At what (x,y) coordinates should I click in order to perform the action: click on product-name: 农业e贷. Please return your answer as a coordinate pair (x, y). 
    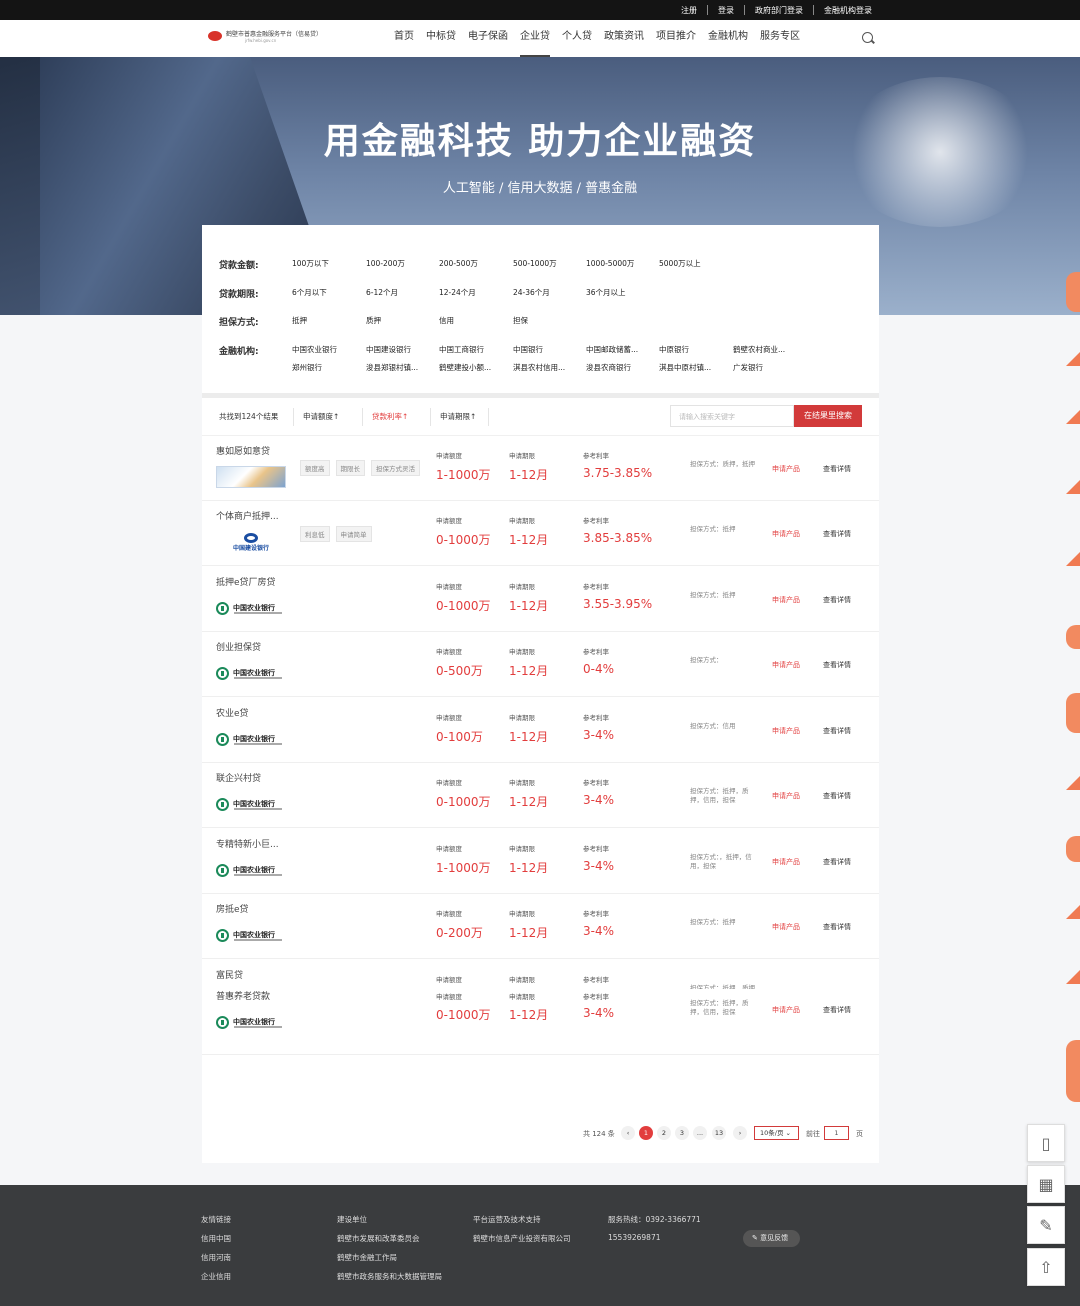
    Looking at the image, I should click on (232, 712).